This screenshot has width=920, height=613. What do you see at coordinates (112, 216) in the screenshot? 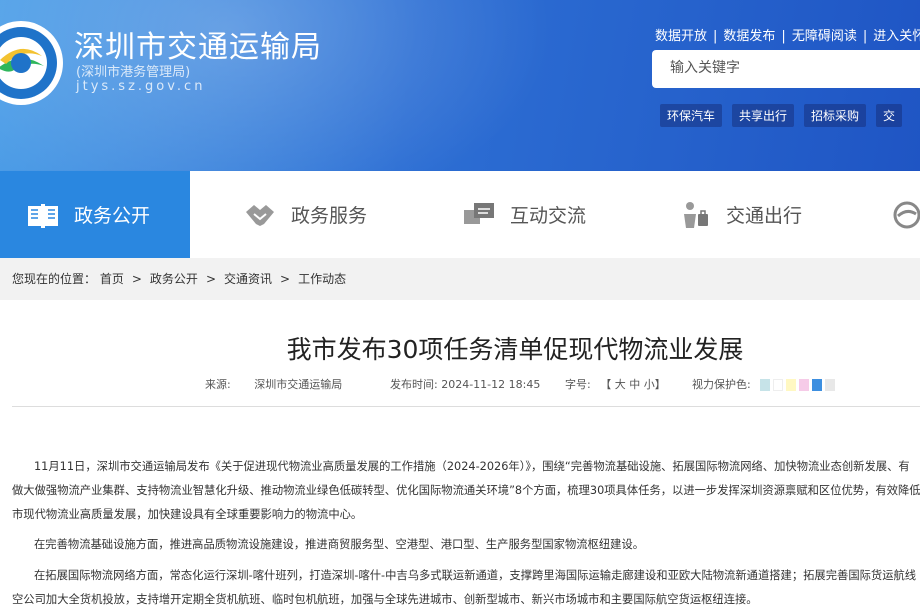
I see `nav-label: 政务公开` at bounding box center [112, 216].